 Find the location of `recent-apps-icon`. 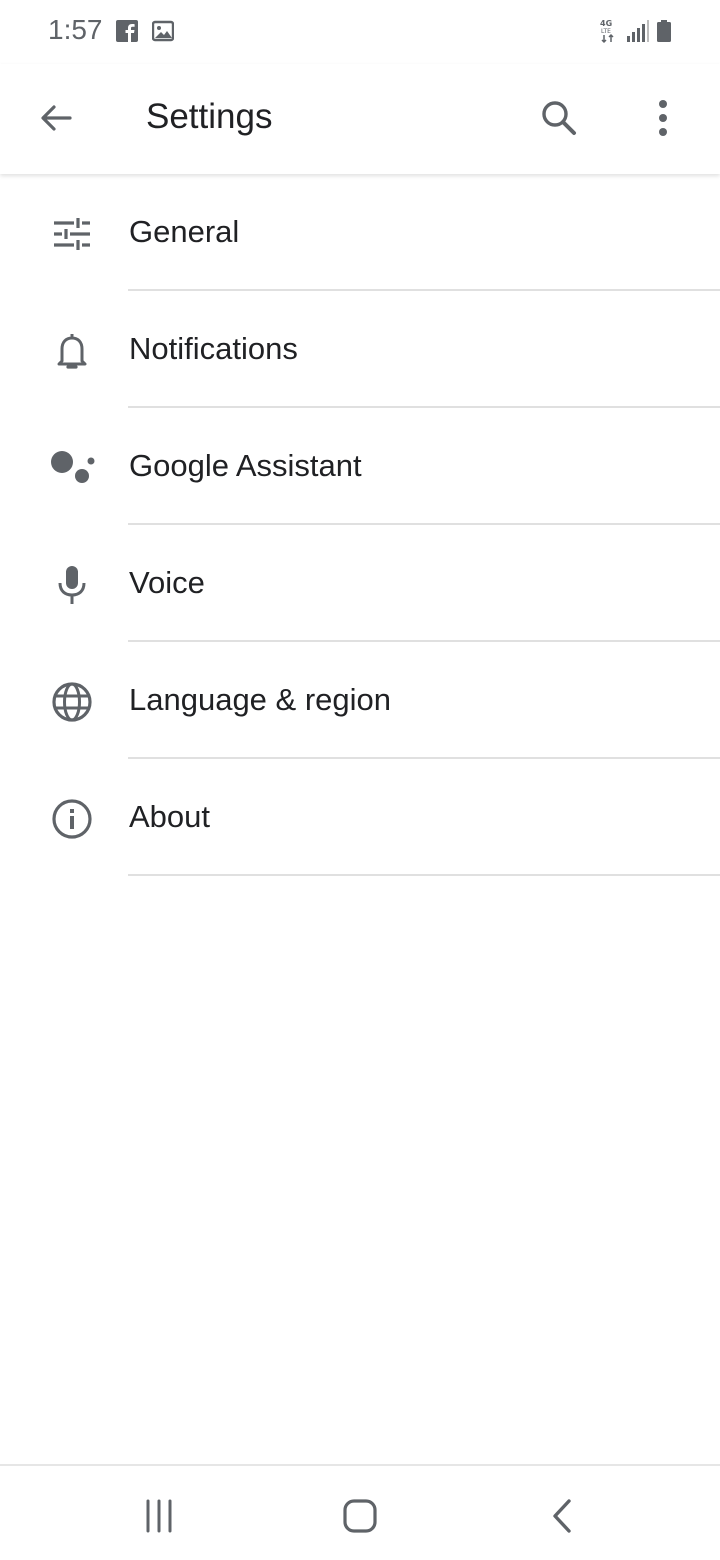

recent-apps-icon is located at coordinates (159, 1516).